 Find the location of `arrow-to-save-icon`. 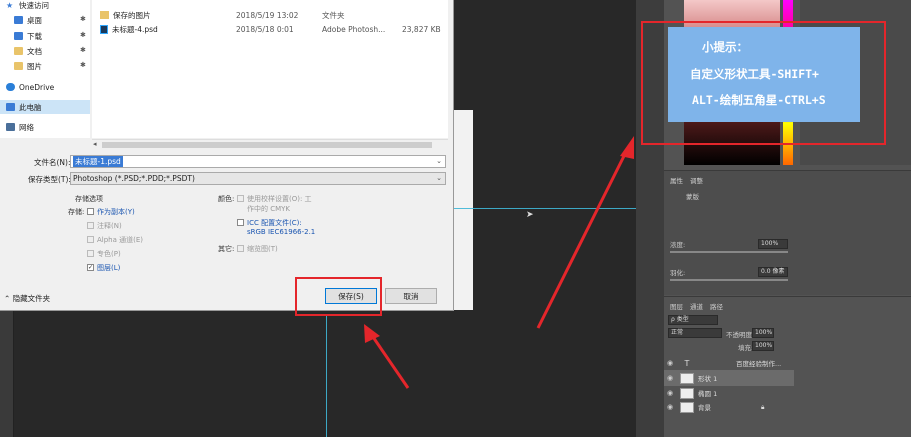

arrow-to-save-icon is located at coordinates (387, 356).